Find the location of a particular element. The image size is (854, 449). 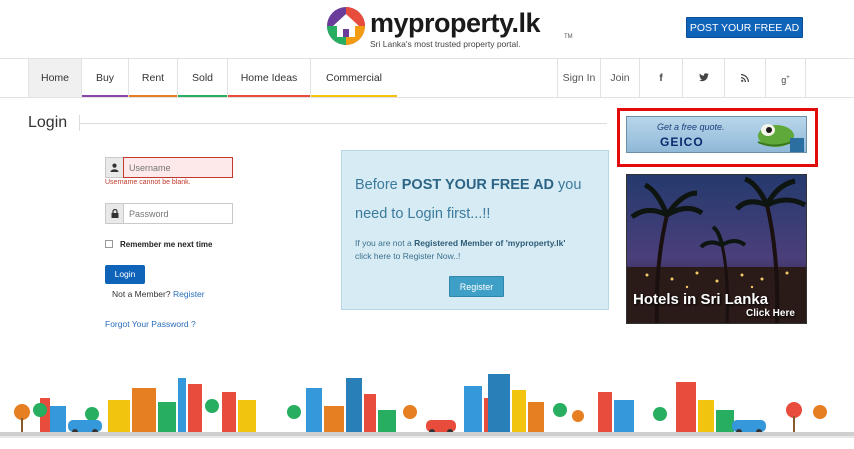

nav-rent-underline is located at coordinates (153, 96).